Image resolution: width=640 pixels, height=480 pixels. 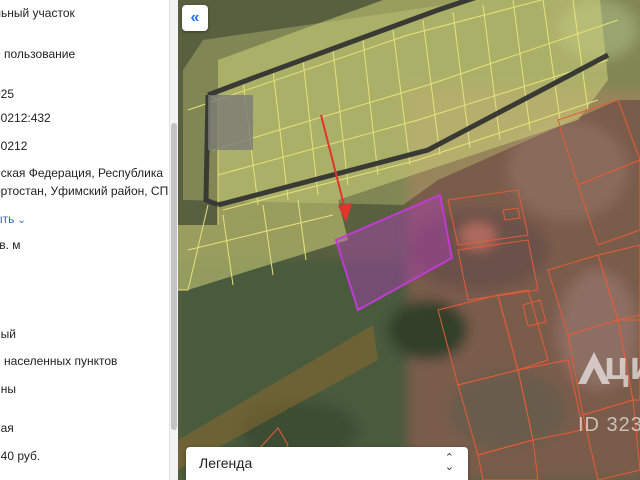 I want to click on chevron-down-icon: ⌄, so click(x=21, y=220).